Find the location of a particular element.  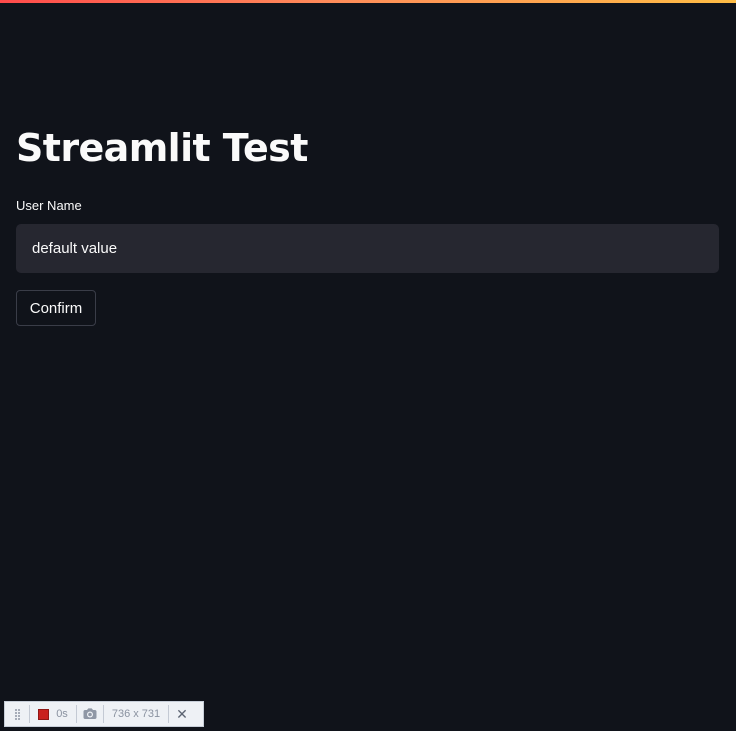

close-icon: ✕ is located at coordinates (182, 714).